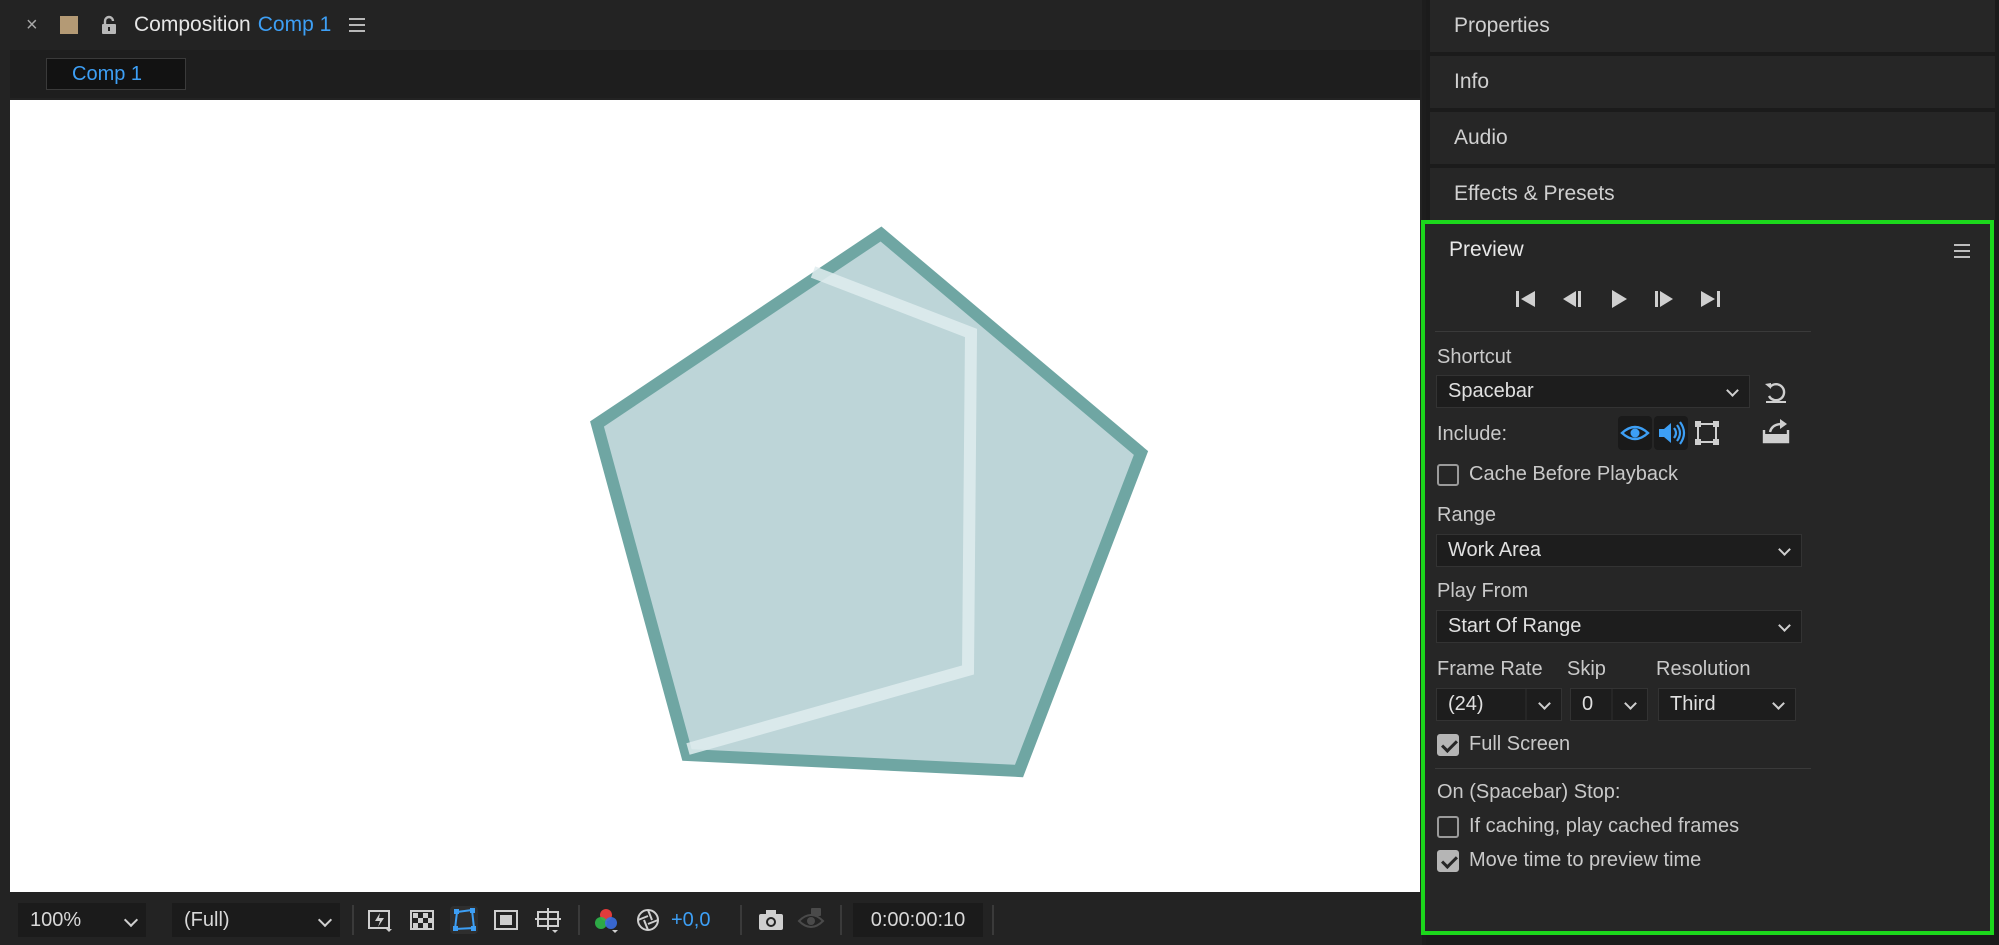 This screenshot has height=945, width=1999. I want to click on comp-color-label-icon, so click(69, 25).